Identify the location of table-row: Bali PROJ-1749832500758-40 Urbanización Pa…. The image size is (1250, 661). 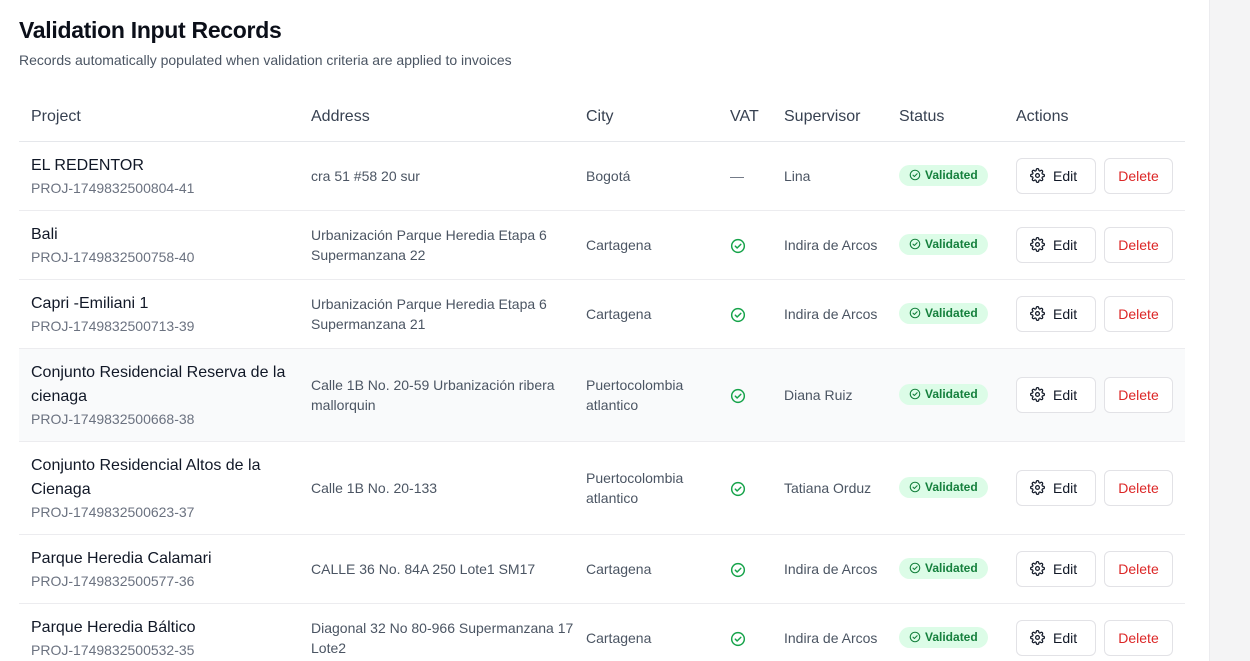
(602, 245).